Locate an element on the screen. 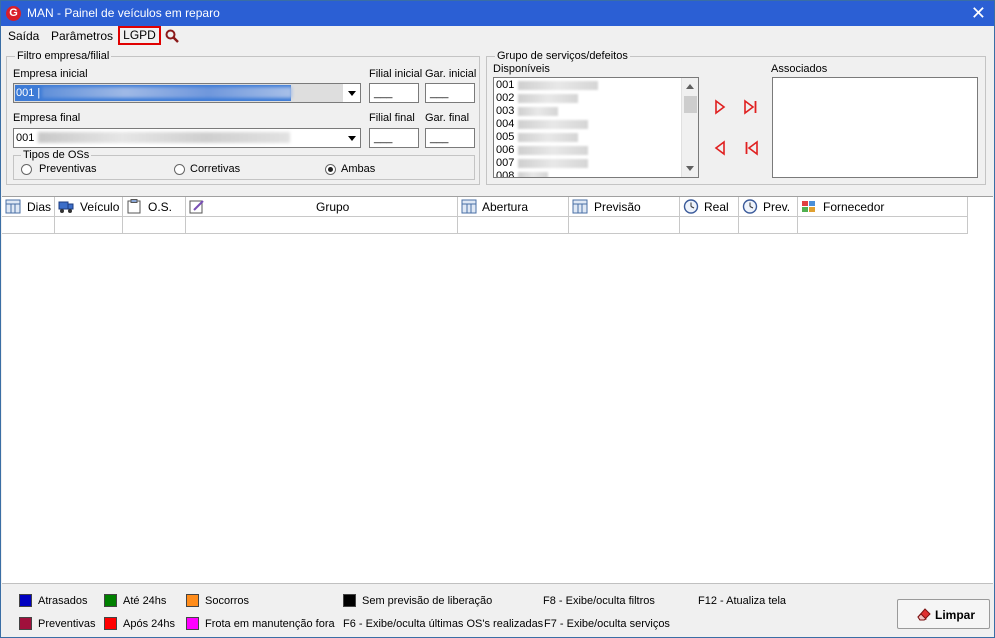 This screenshot has height=638, width=995. column-header-abertura: Abertura is located at coordinates (513, 207).